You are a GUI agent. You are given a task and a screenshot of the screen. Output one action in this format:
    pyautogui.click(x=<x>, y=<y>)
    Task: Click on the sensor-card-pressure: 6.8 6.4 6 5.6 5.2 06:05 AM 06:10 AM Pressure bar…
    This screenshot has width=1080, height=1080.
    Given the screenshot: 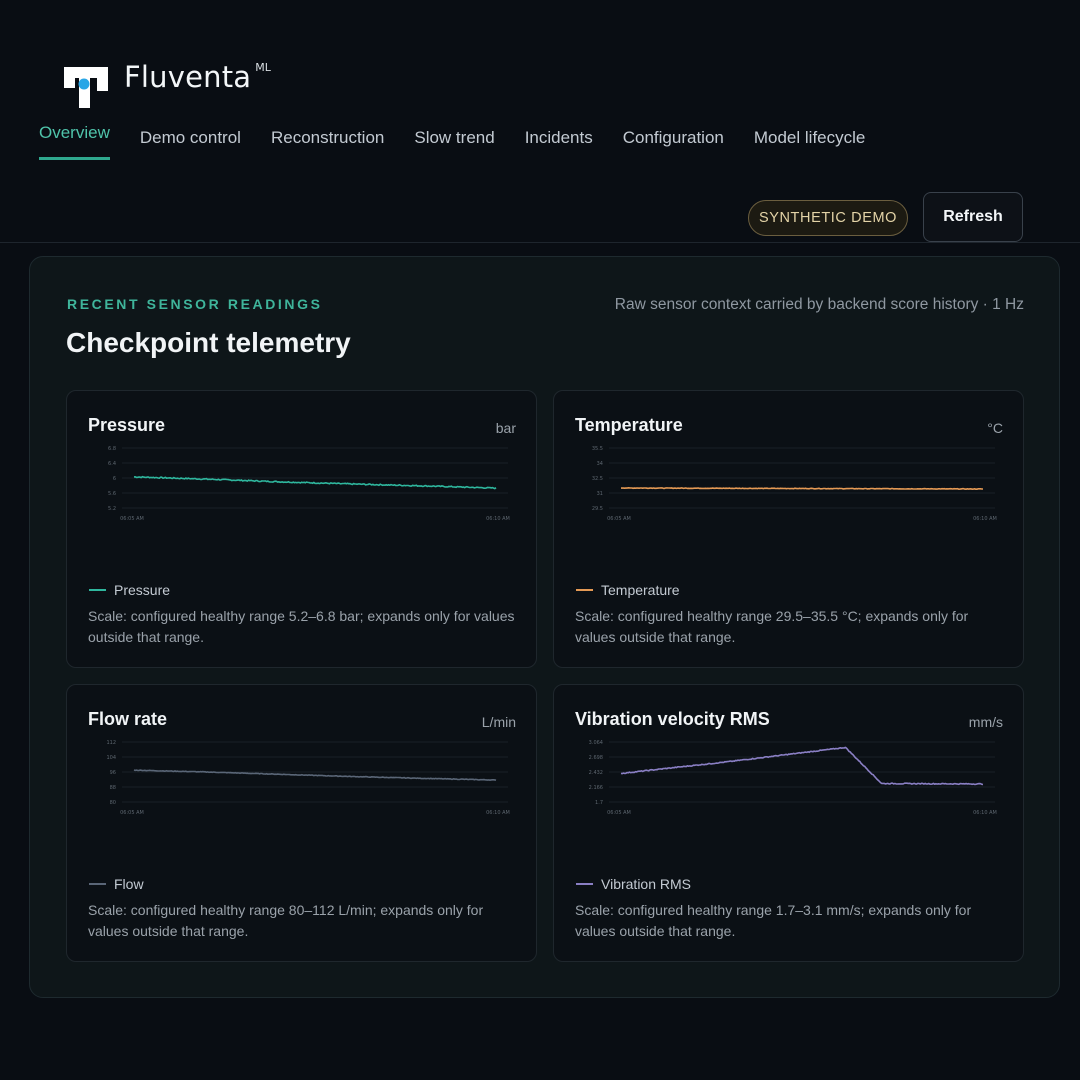 What is the action you would take?
    pyautogui.click(x=301, y=529)
    